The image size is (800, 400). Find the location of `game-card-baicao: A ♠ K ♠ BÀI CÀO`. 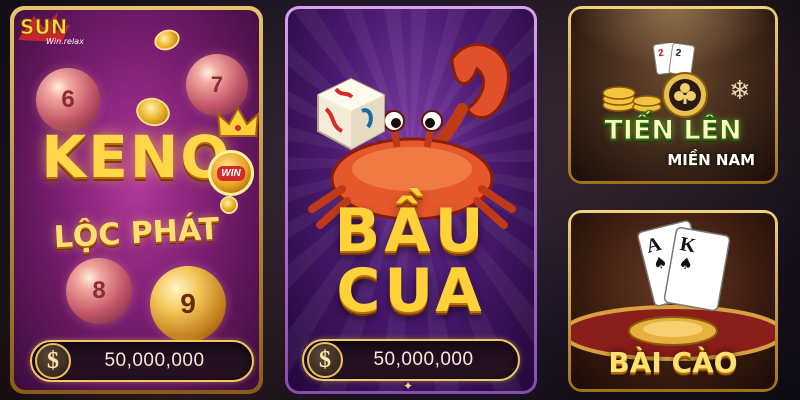

game-card-baicao: A ♠ K ♠ BÀI CÀO is located at coordinates (673, 301).